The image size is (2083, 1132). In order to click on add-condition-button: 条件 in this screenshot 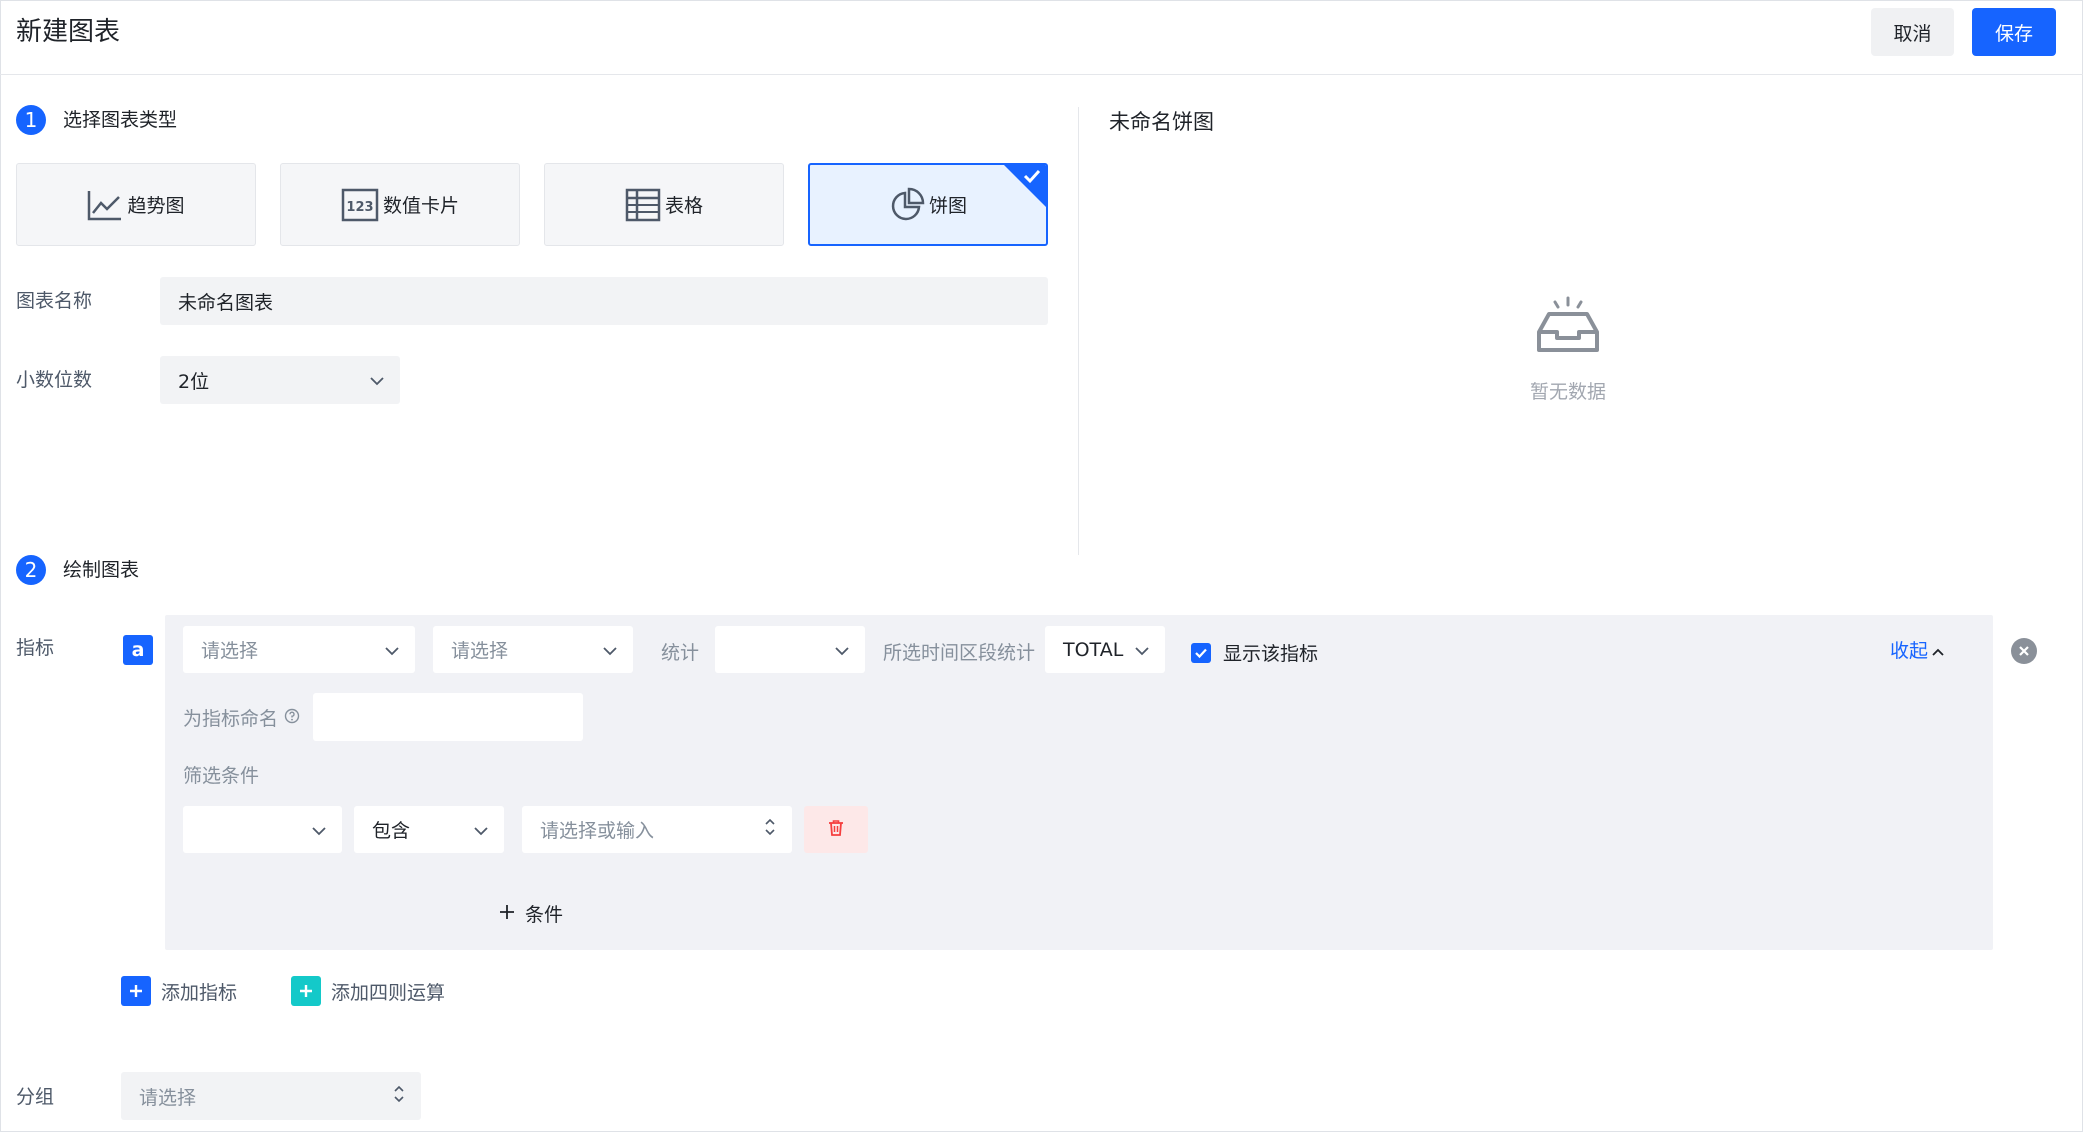, I will do `click(531, 913)`.